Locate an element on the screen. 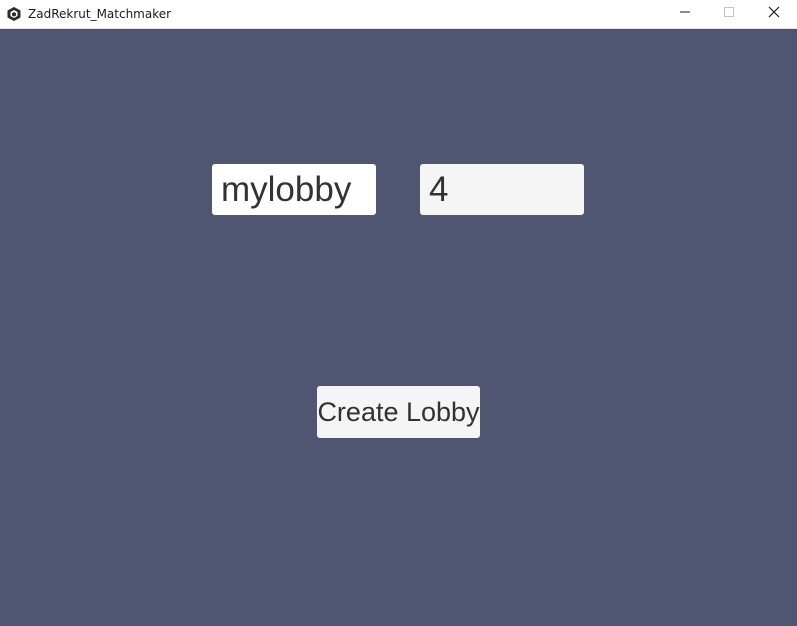  maximize-icon is located at coordinates (729, 14).